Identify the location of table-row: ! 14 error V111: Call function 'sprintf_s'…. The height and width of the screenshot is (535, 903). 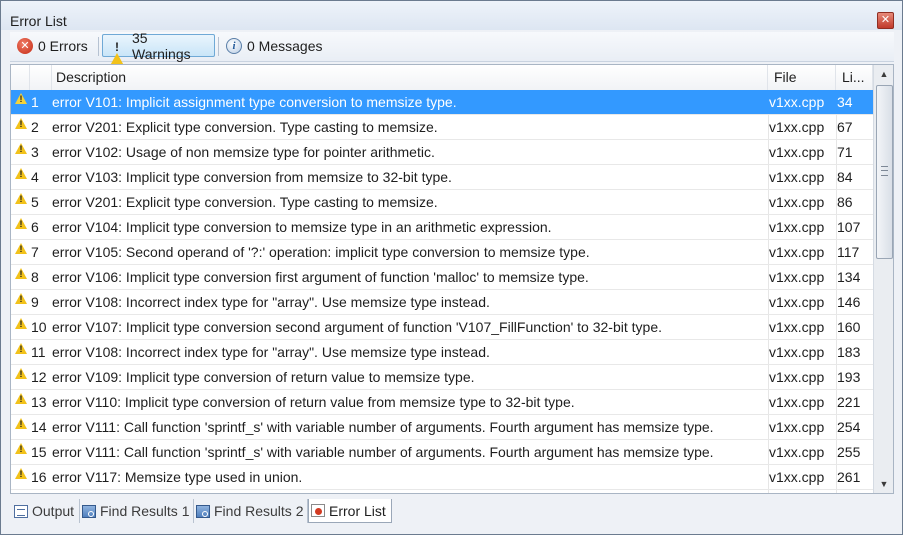
(442, 427).